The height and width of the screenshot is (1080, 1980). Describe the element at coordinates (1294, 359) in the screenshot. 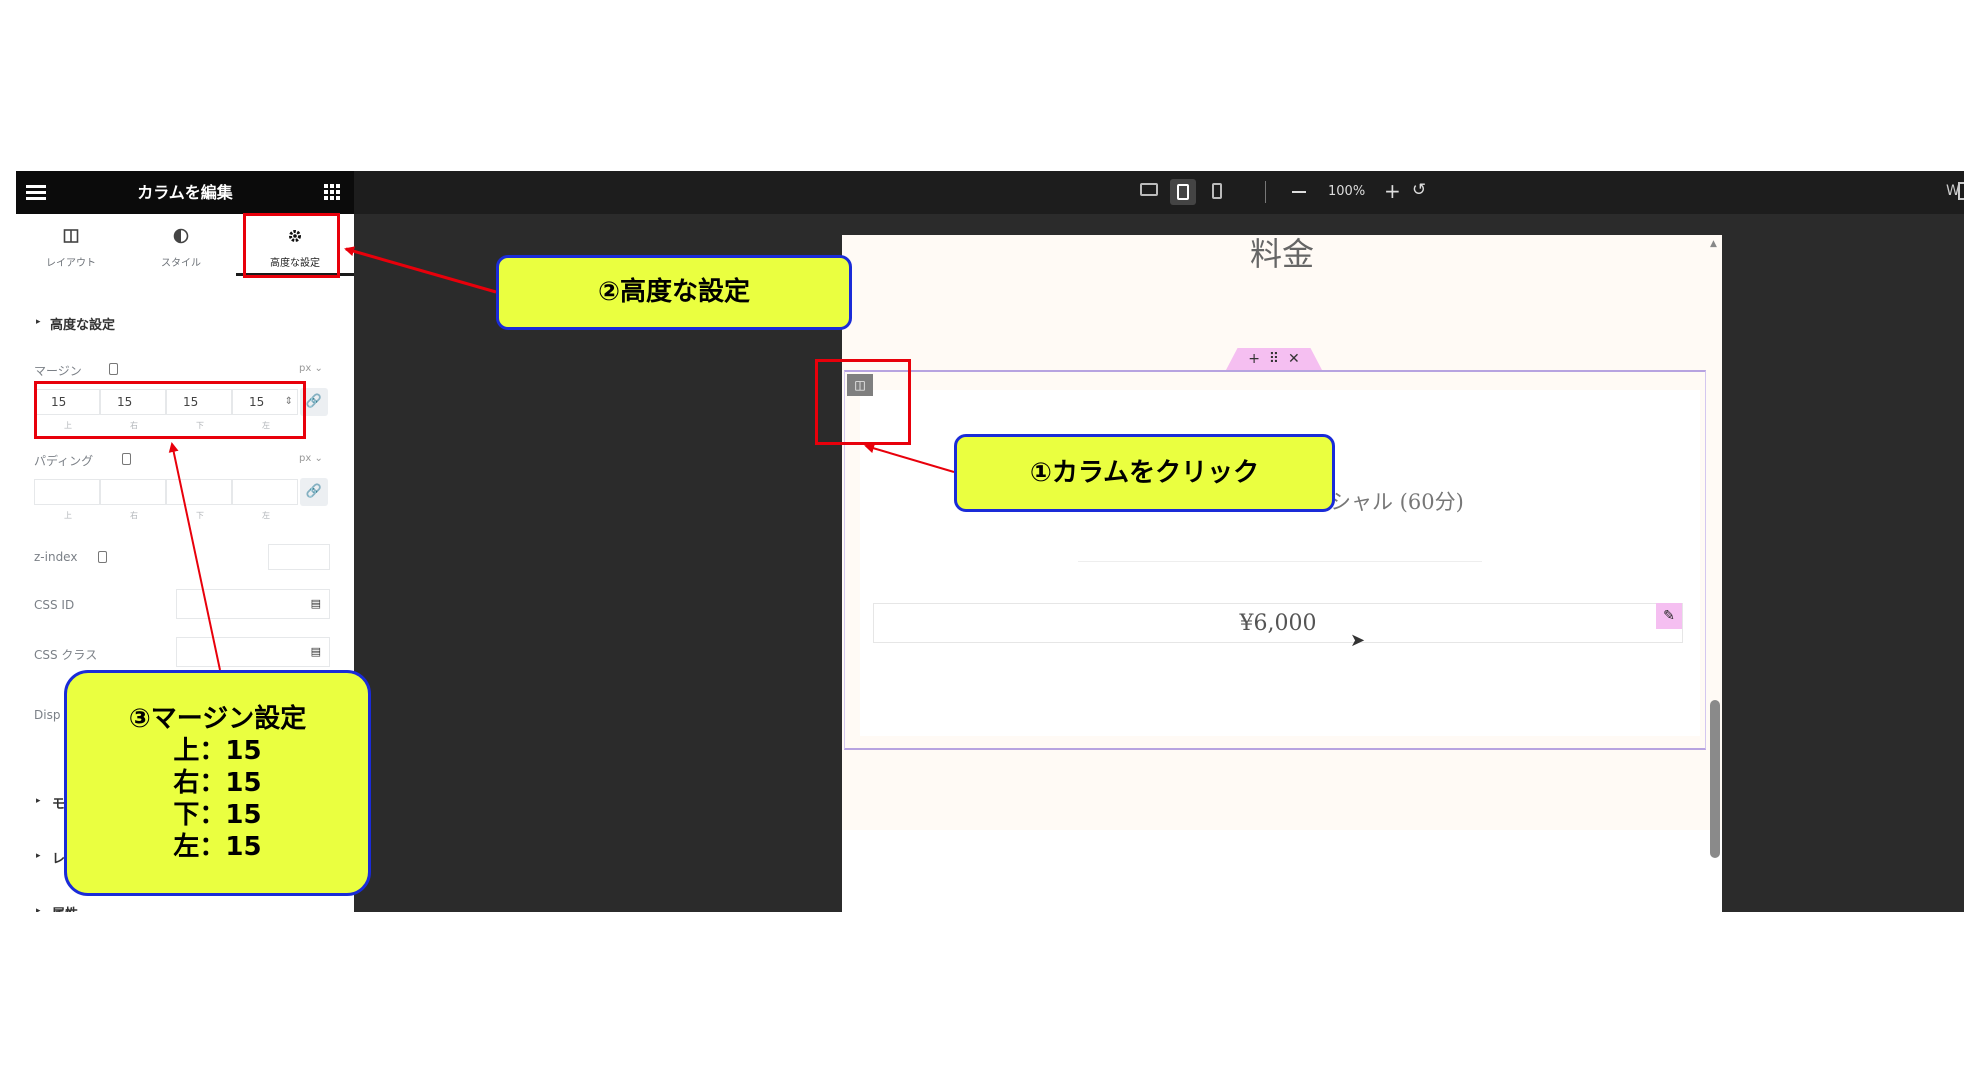

I see `close-icon: ✕` at that location.